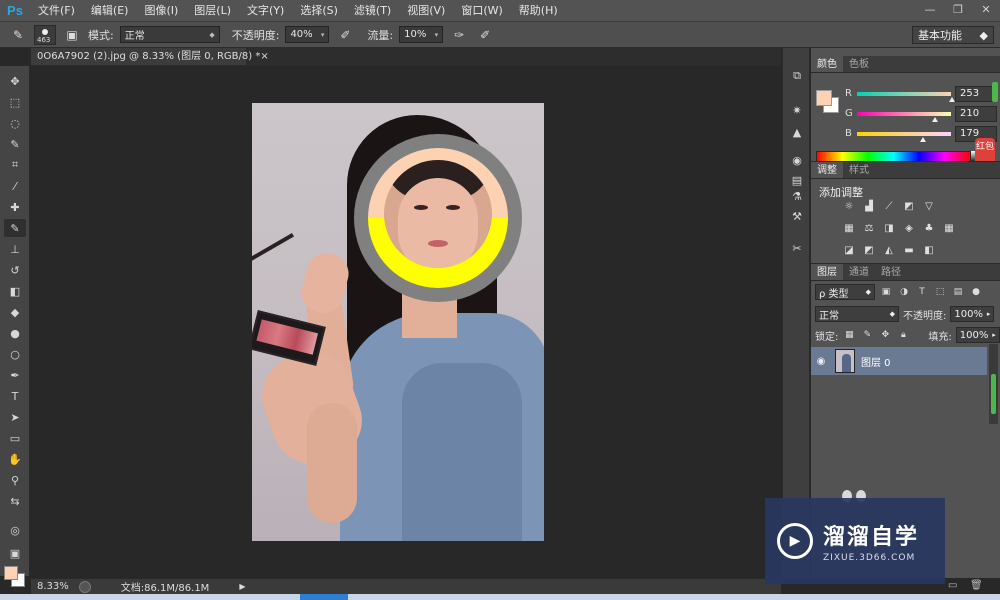  What do you see at coordinates (859, 64) in the screenshot?
I see `tab-swatches: 色板` at bounding box center [859, 64].